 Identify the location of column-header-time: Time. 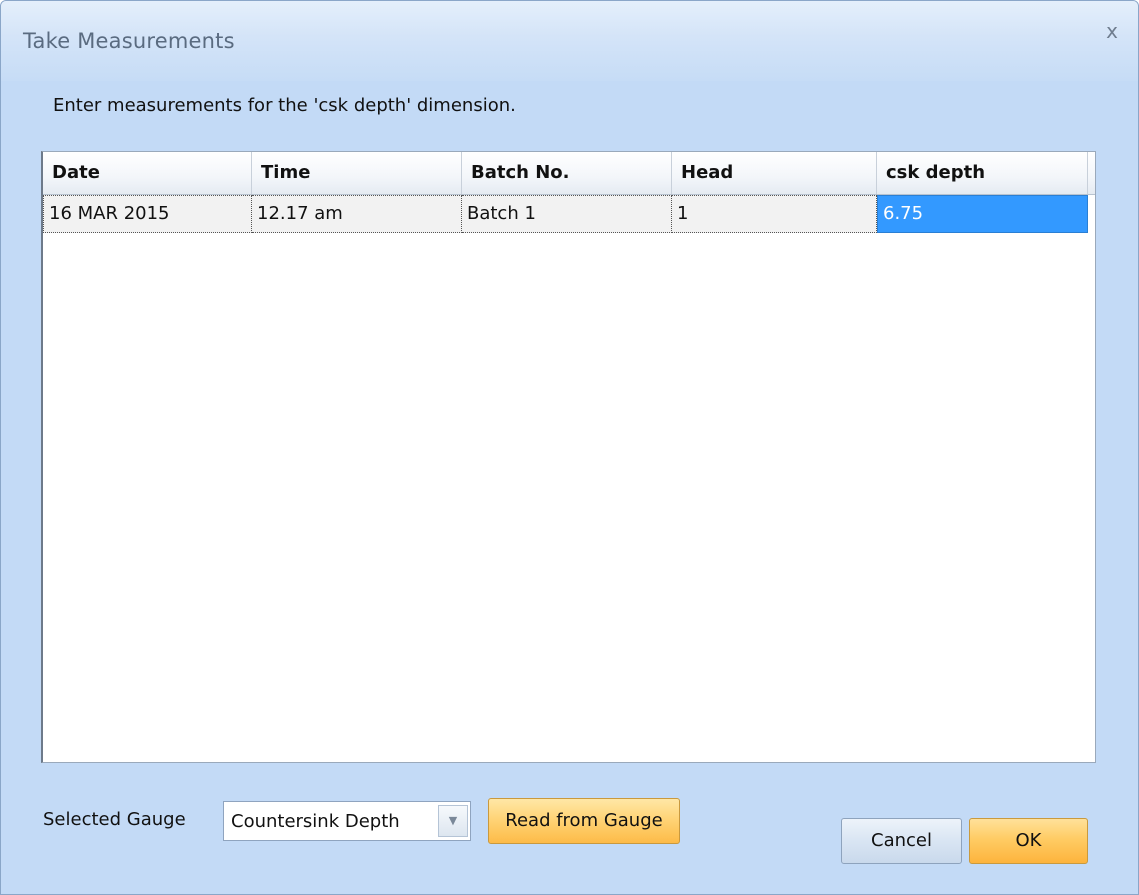
(357, 173).